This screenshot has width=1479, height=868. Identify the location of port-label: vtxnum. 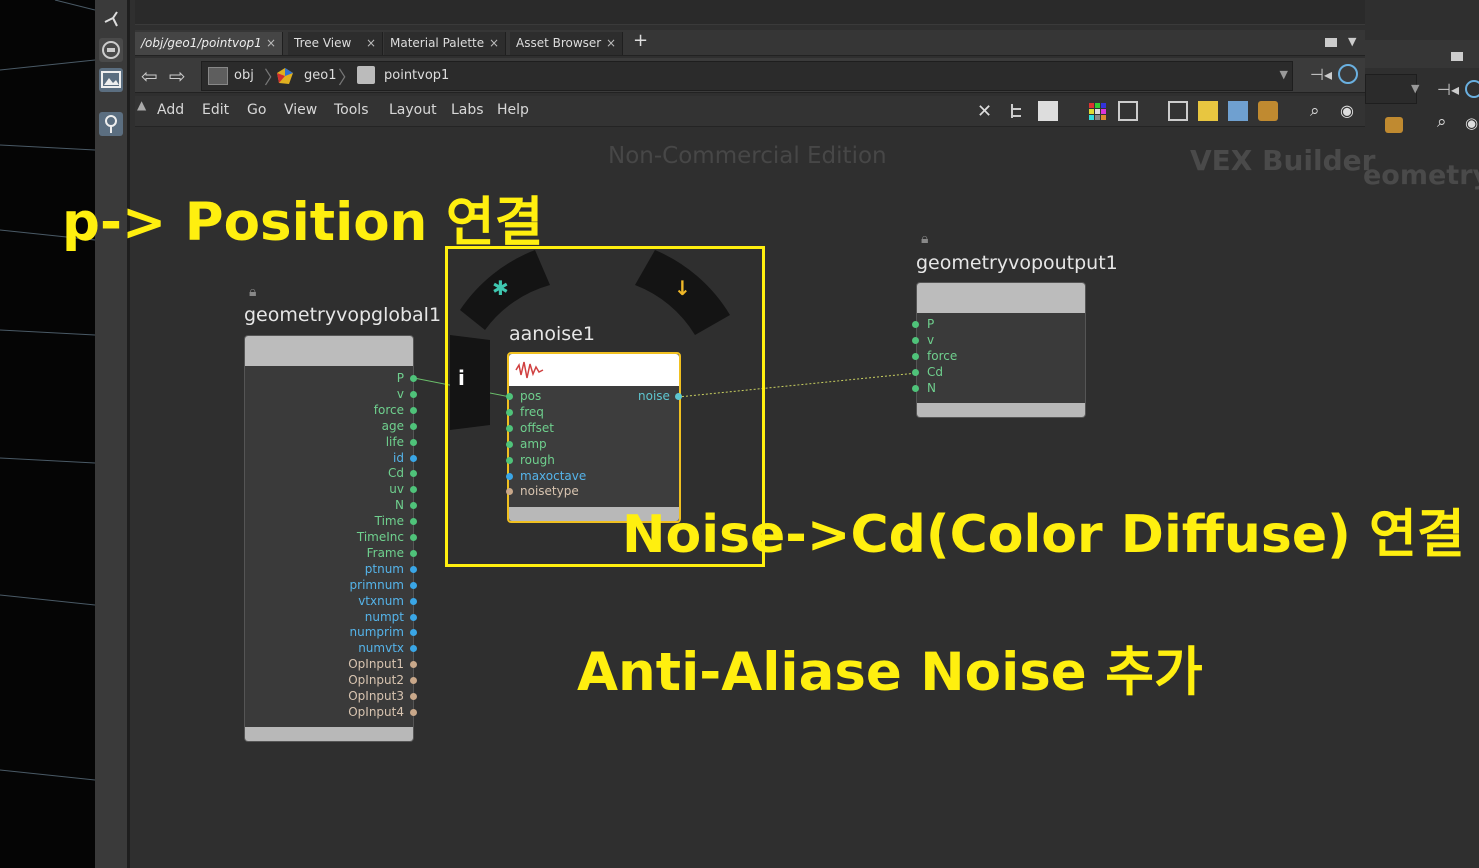
(381, 600).